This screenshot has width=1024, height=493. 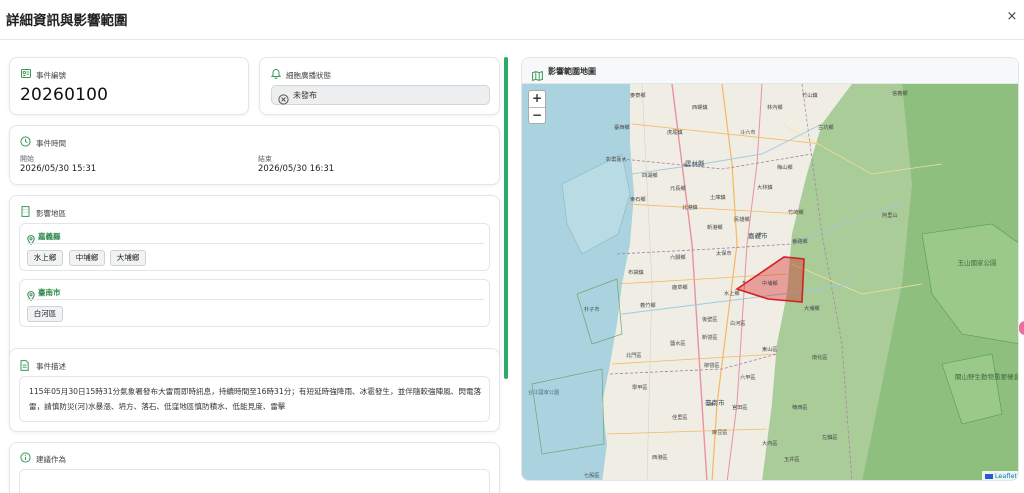 What do you see at coordinates (748, 133) in the screenshot?
I see `map-label: 斗六市` at bounding box center [748, 133].